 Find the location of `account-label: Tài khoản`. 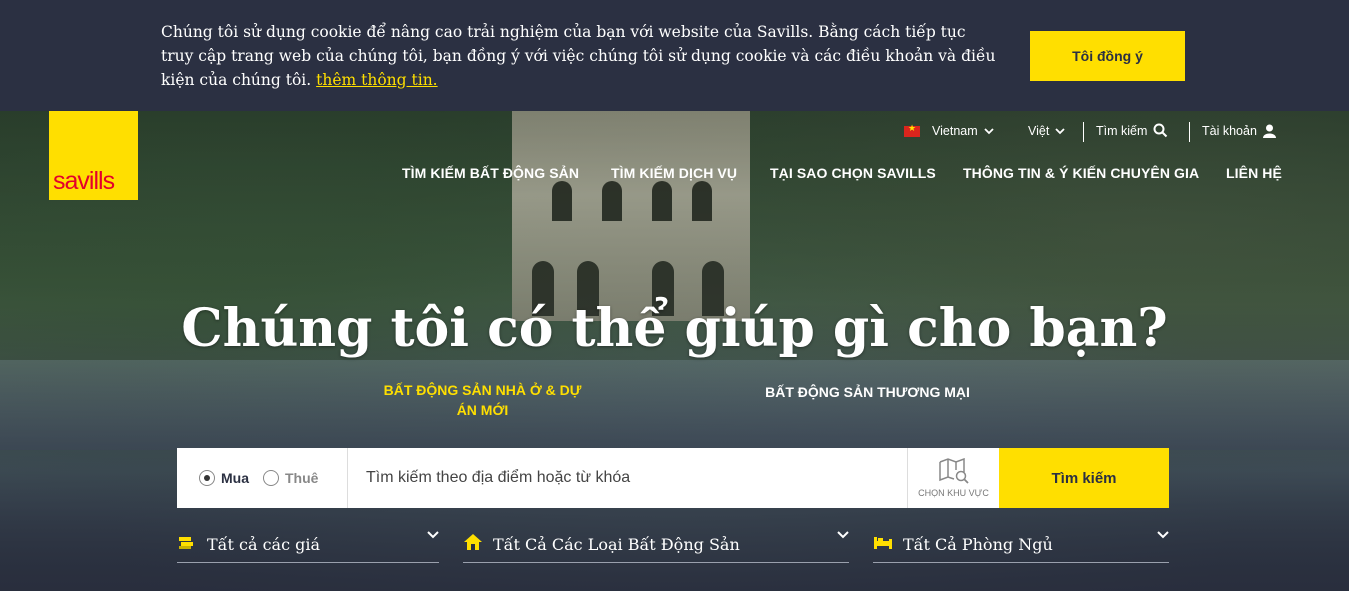

account-label: Tài khoản is located at coordinates (1229, 131).